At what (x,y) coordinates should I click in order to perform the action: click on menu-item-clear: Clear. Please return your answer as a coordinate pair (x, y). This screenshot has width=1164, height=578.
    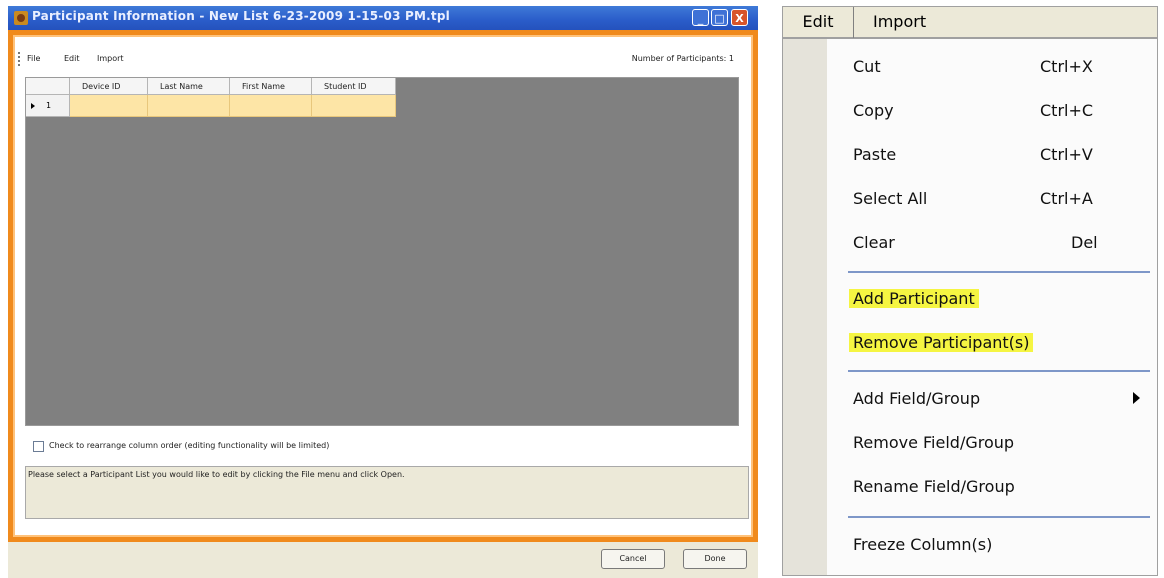
    Looking at the image, I should click on (874, 242).